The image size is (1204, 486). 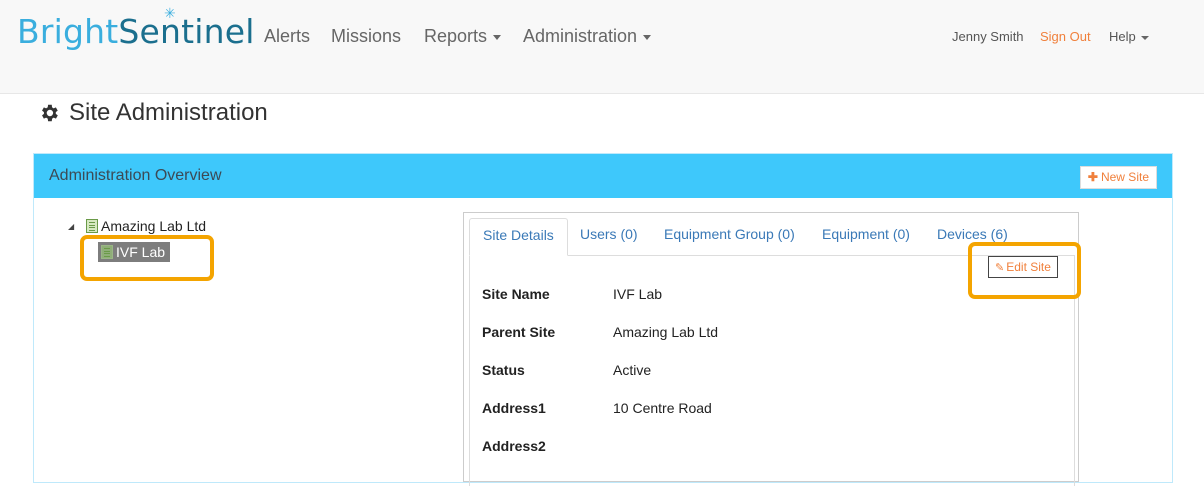 What do you see at coordinates (603, 176) in the screenshot?
I see `panel-heading: Administration Overview ✚ New Site` at bounding box center [603, 176].